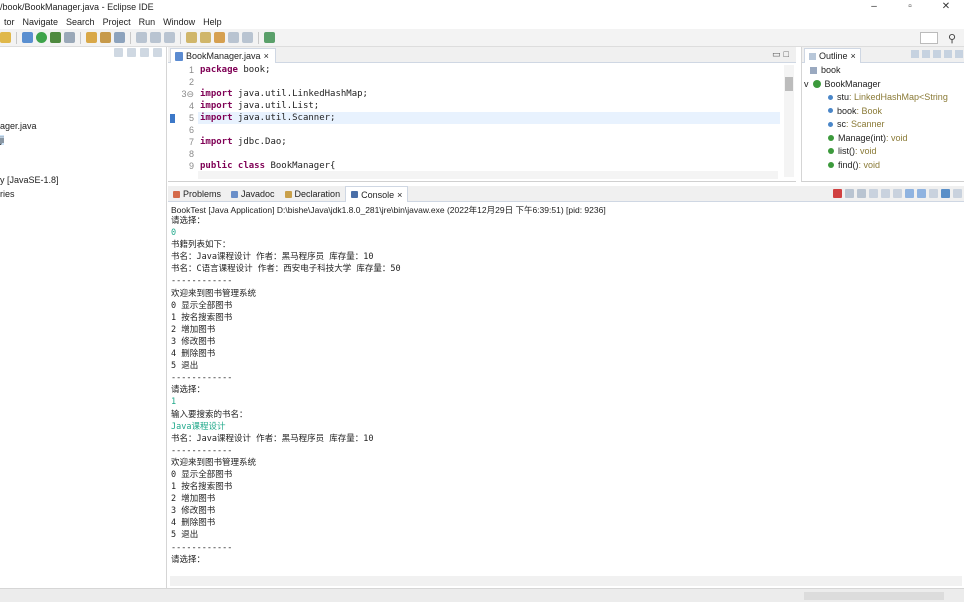 The height and width of the screenshot is (602, 964). Describe the element at coordinates (69, 37) in the screenshot. I see `external-tools-icon` at that location.